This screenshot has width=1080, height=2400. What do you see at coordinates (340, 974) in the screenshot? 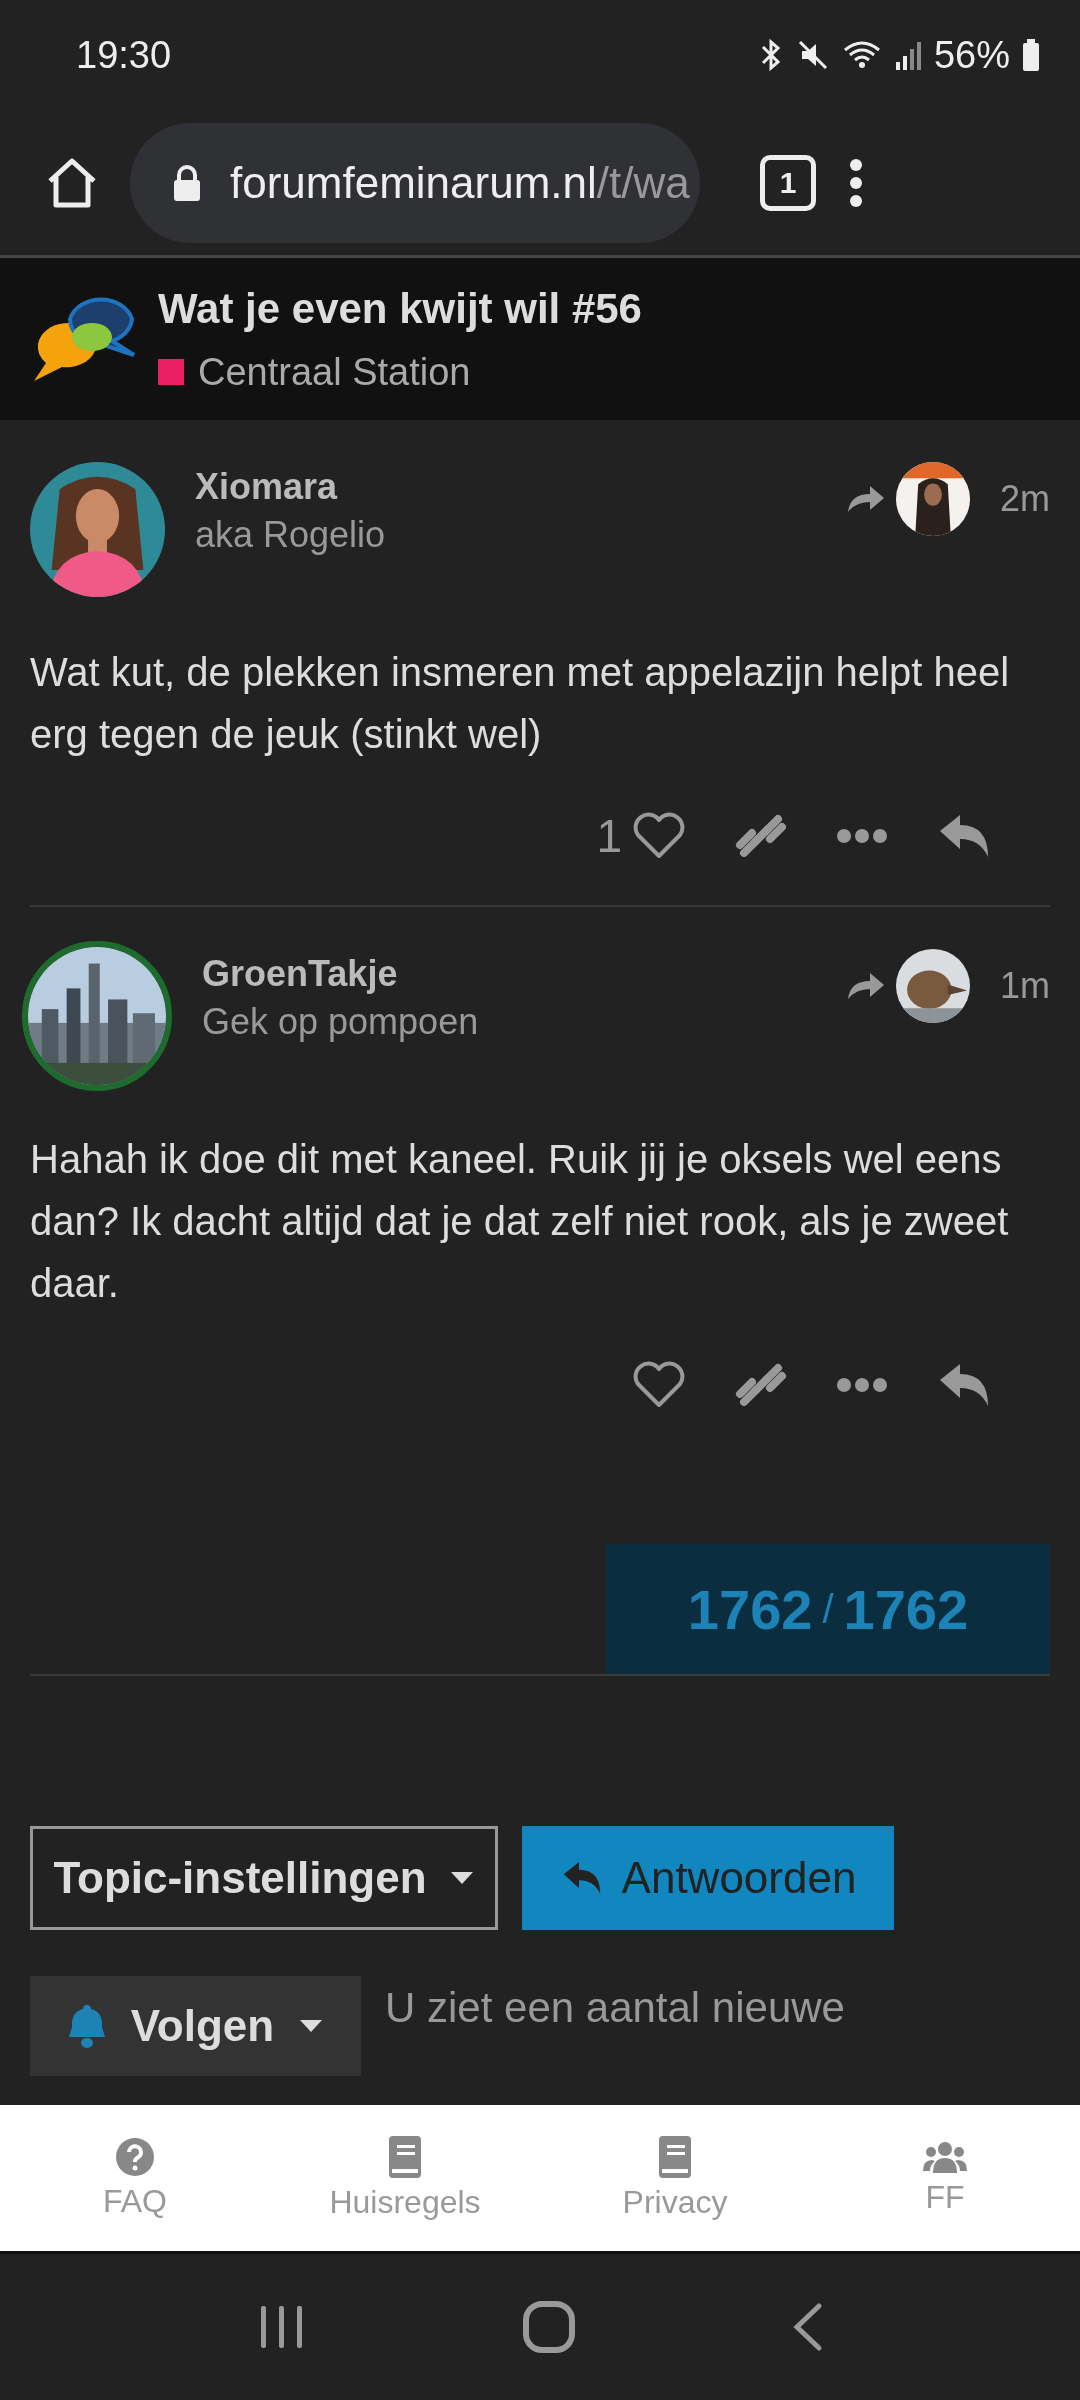
I see `username: GroenTakje` at bounding box center [340, 974].